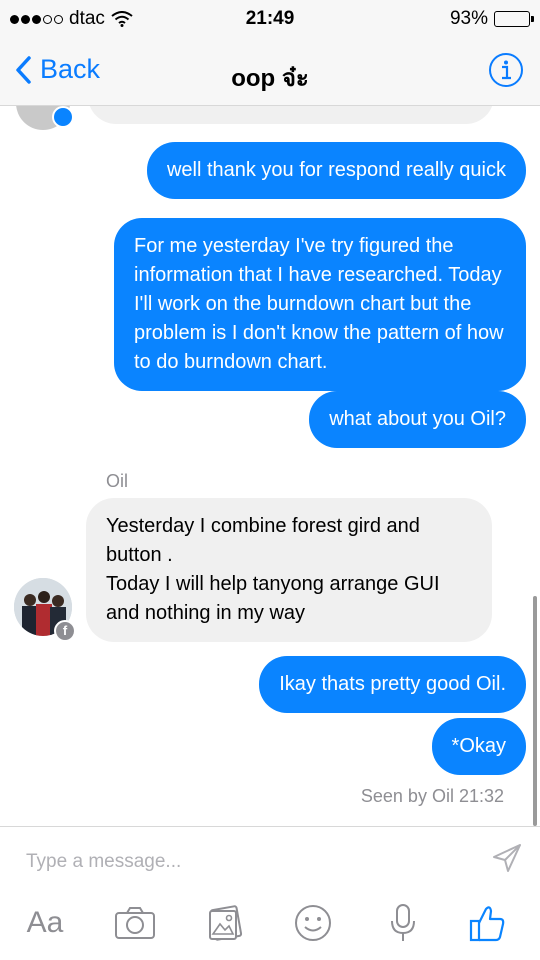  I want to click on like-button, so click(487, 923).